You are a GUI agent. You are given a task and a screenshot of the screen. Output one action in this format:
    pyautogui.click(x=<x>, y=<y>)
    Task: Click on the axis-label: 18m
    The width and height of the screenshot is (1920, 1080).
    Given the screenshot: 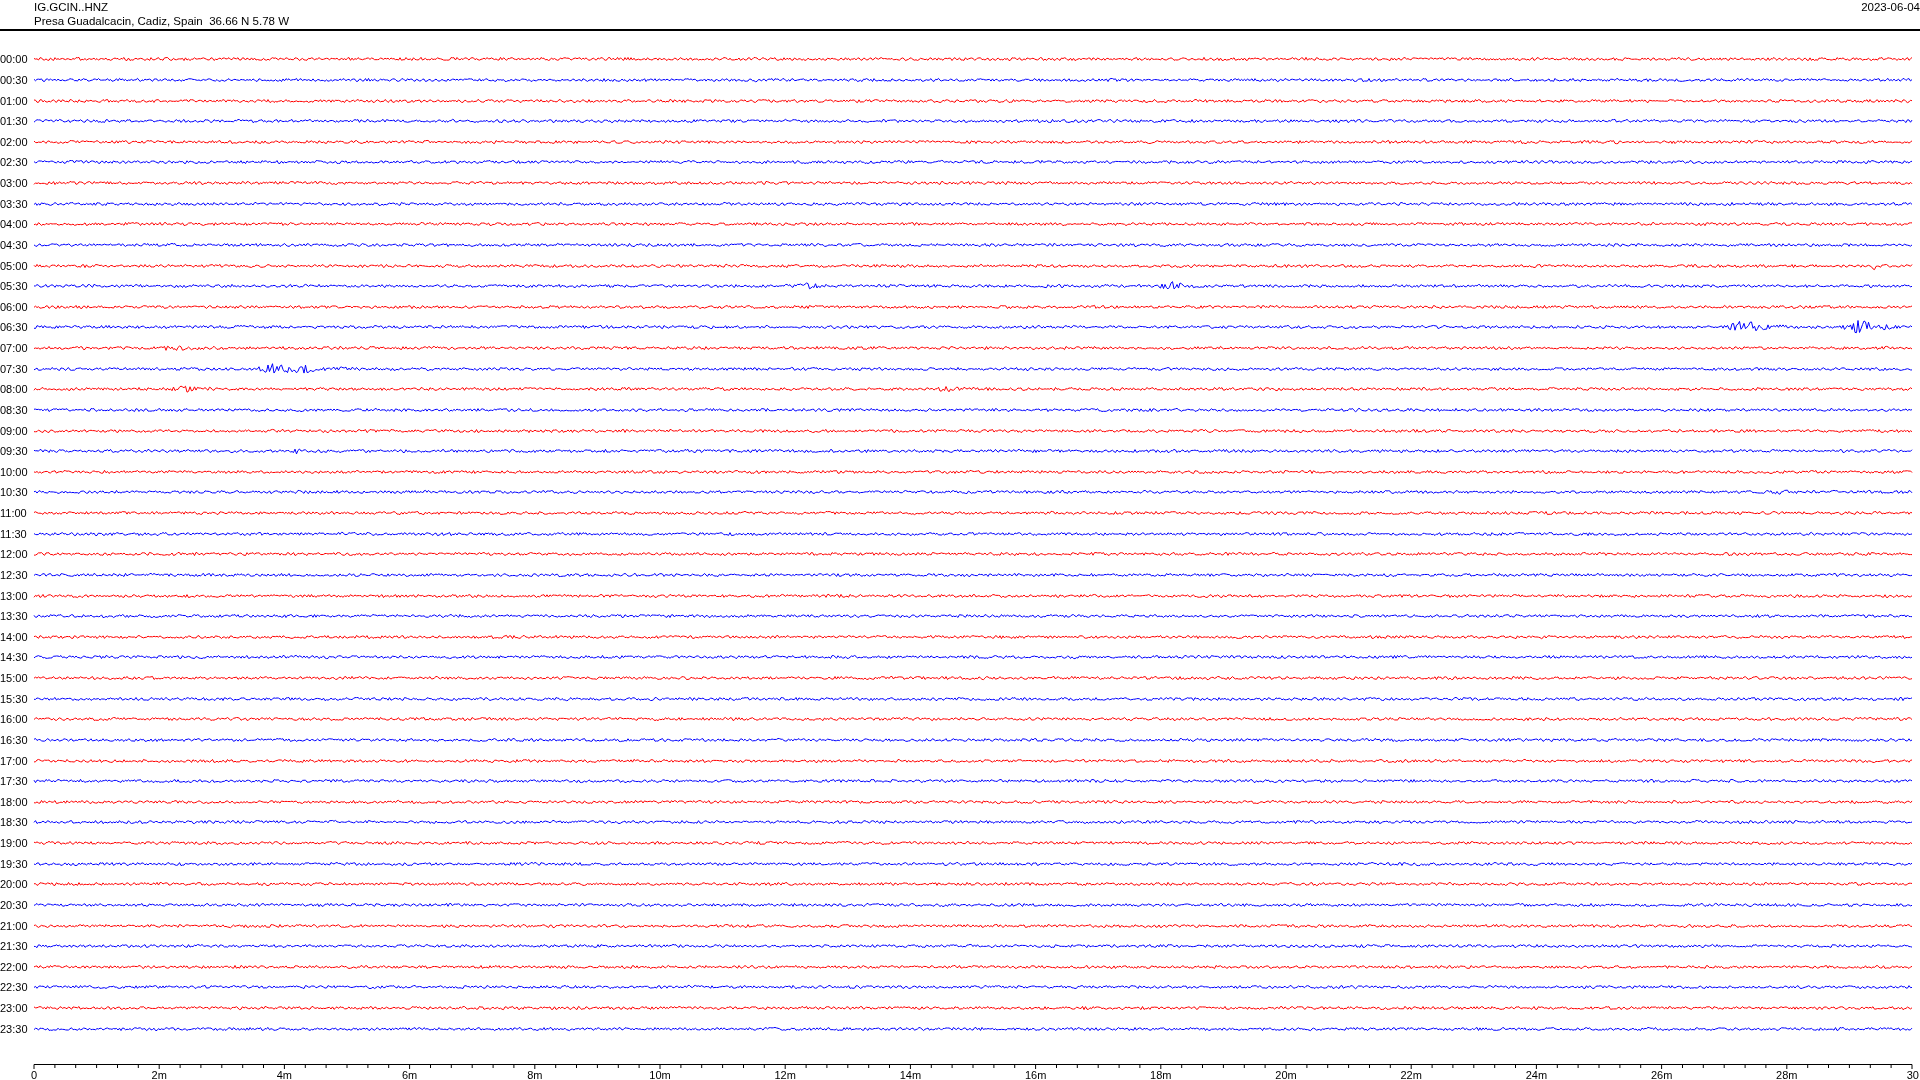 What is the action you would take?
    pyautogui.click(x=1161, y=1074)
    